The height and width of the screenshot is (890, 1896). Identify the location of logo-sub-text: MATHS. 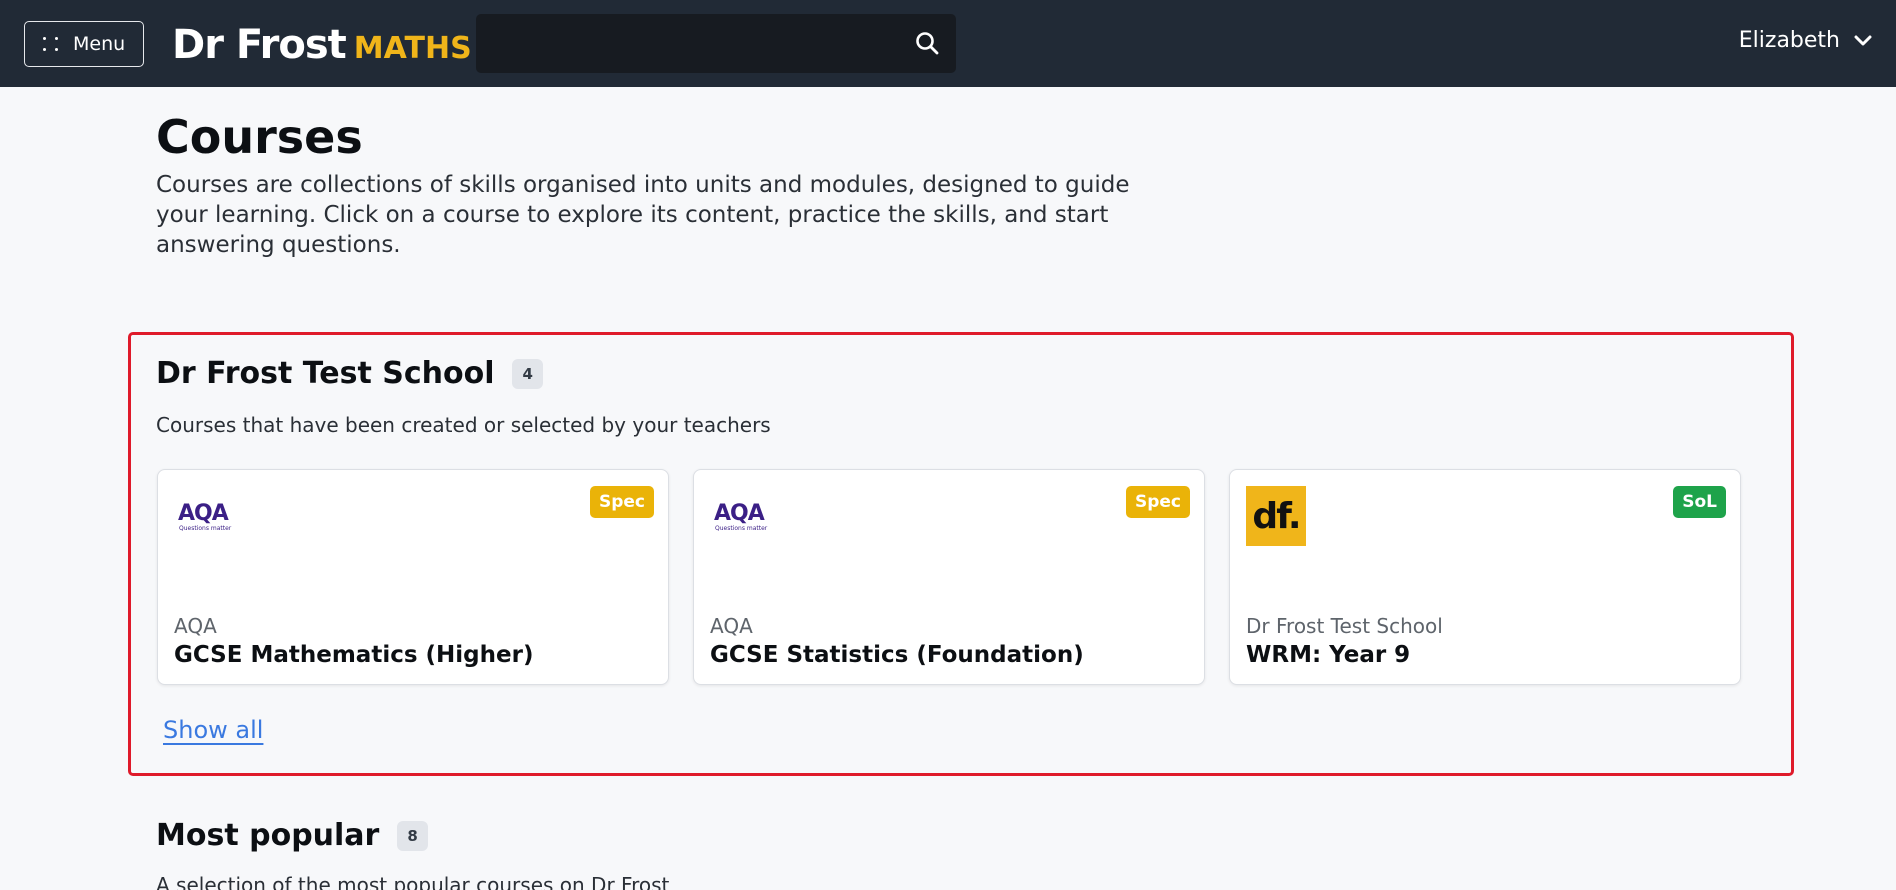
(412, 48).